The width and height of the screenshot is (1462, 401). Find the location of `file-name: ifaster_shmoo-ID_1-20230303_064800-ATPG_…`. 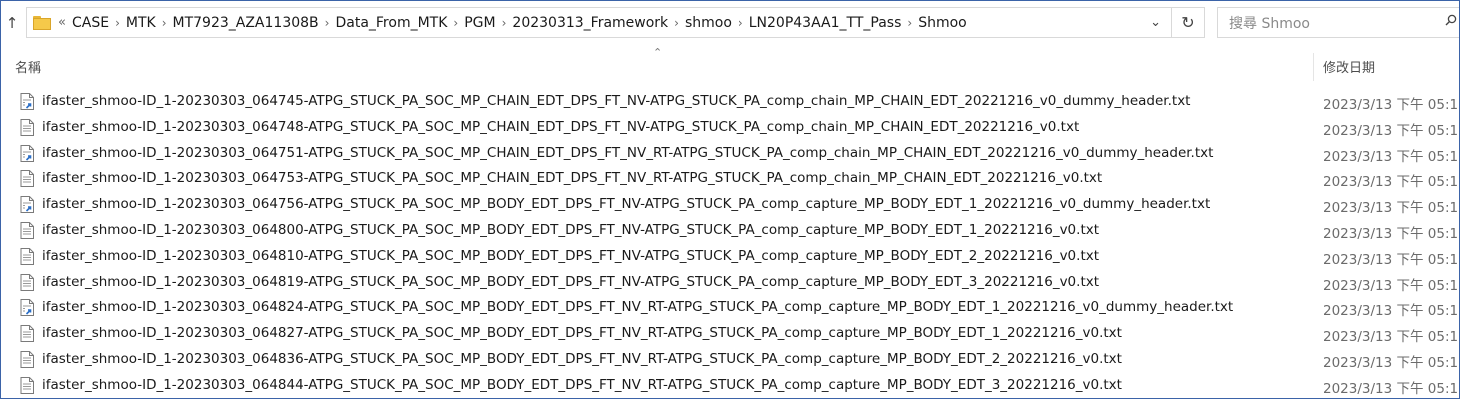

file-name: ifaster_shmoo-ID_1-20230303_064800-ATPG_… is located at coordinates (571, 230).